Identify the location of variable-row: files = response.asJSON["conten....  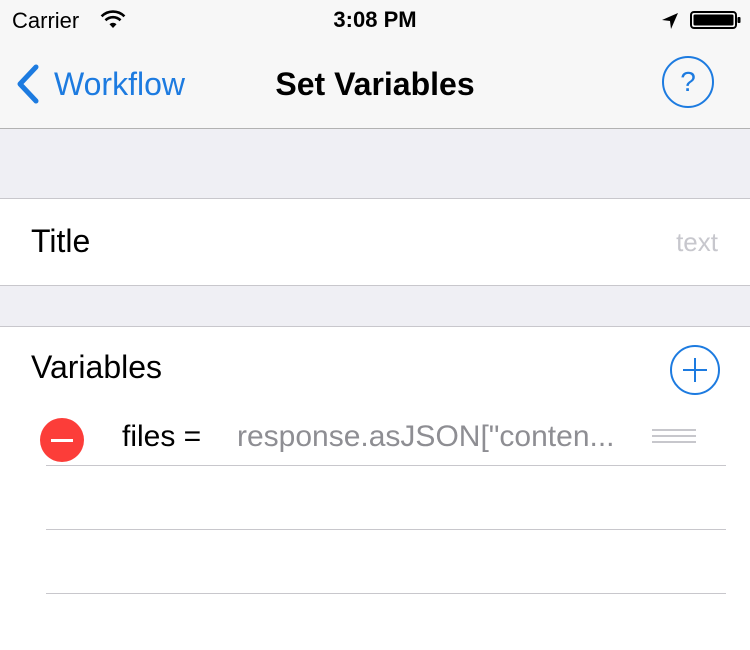
(375, 434).